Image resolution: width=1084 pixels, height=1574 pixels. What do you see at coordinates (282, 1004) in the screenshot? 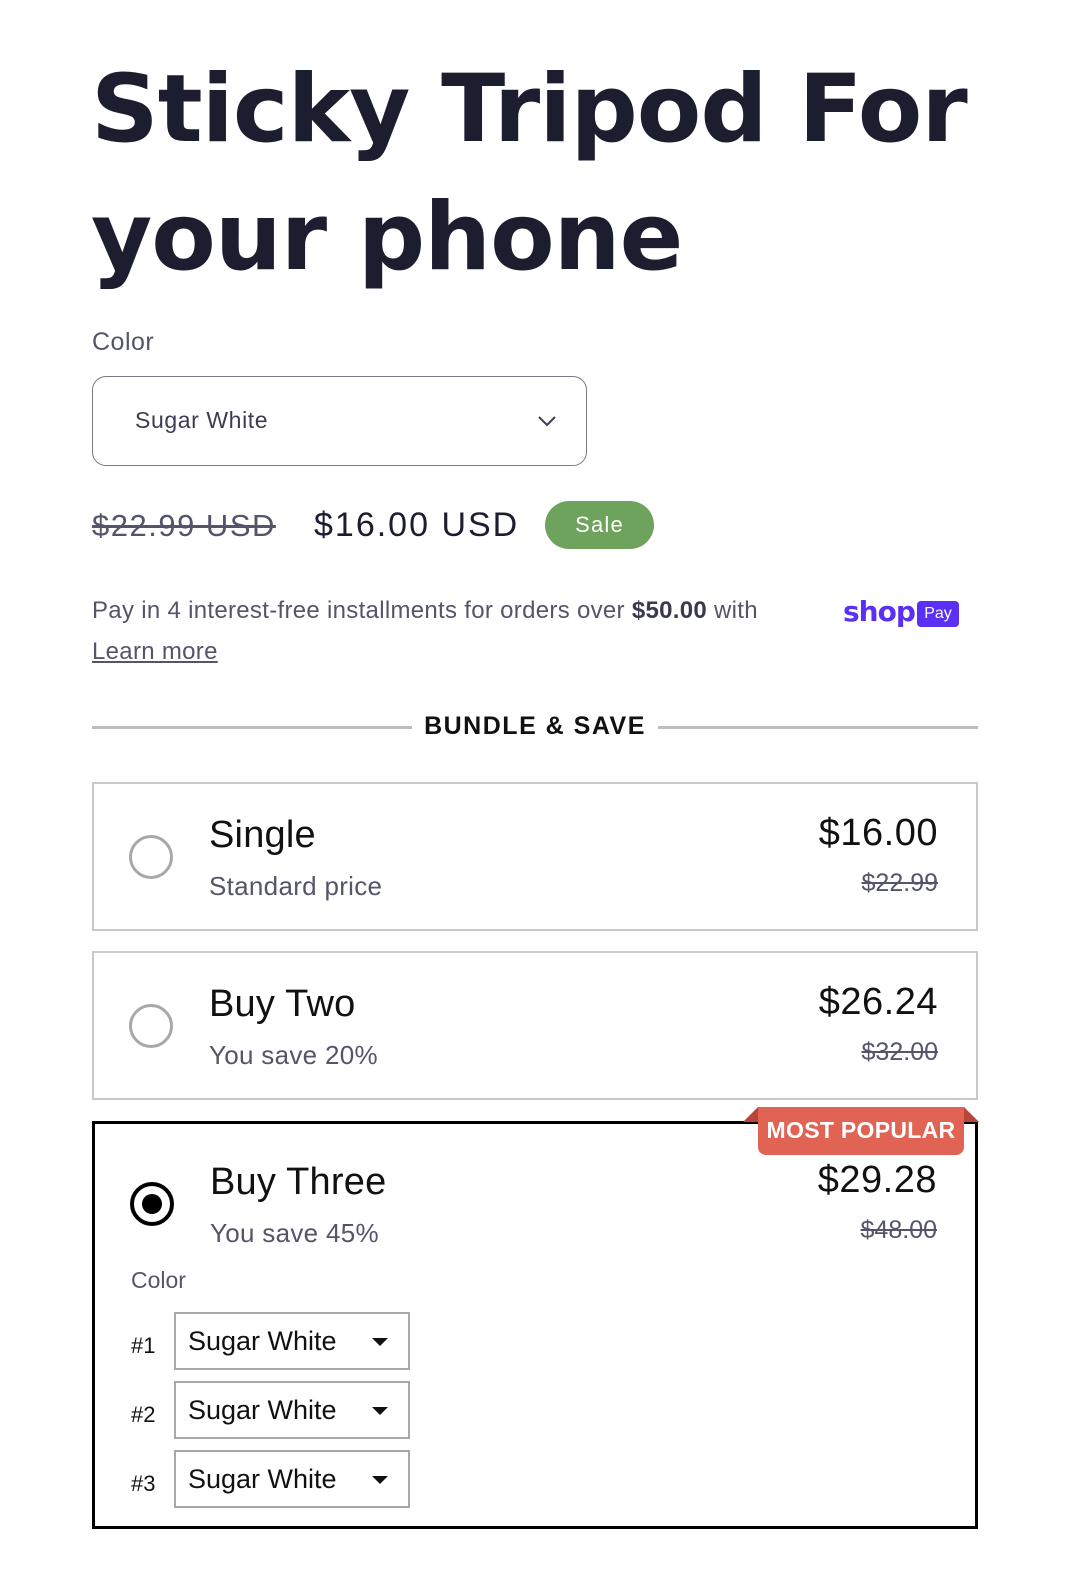
I see `option-title: Buy Two` at bounding box center [282, 1004].